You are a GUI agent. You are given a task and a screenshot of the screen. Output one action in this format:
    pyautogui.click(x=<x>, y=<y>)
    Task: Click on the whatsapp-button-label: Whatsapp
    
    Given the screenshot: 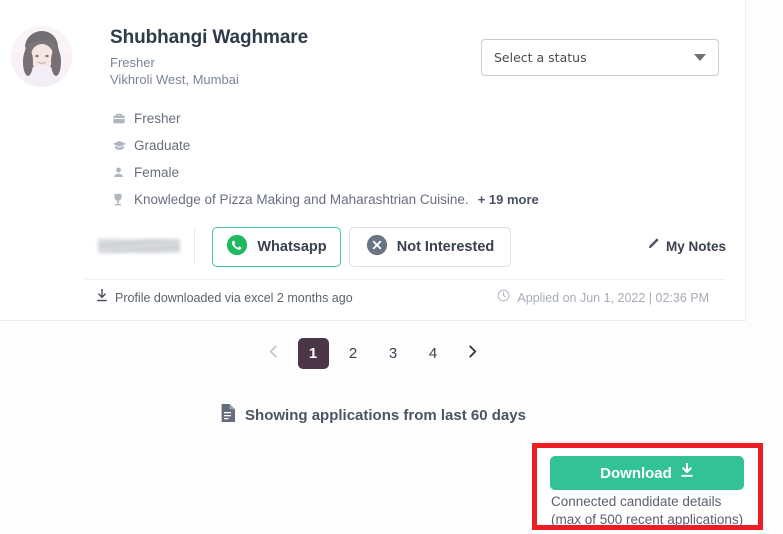 What is the action you would take?
    pyautogui.click(x=292, y=247)
    